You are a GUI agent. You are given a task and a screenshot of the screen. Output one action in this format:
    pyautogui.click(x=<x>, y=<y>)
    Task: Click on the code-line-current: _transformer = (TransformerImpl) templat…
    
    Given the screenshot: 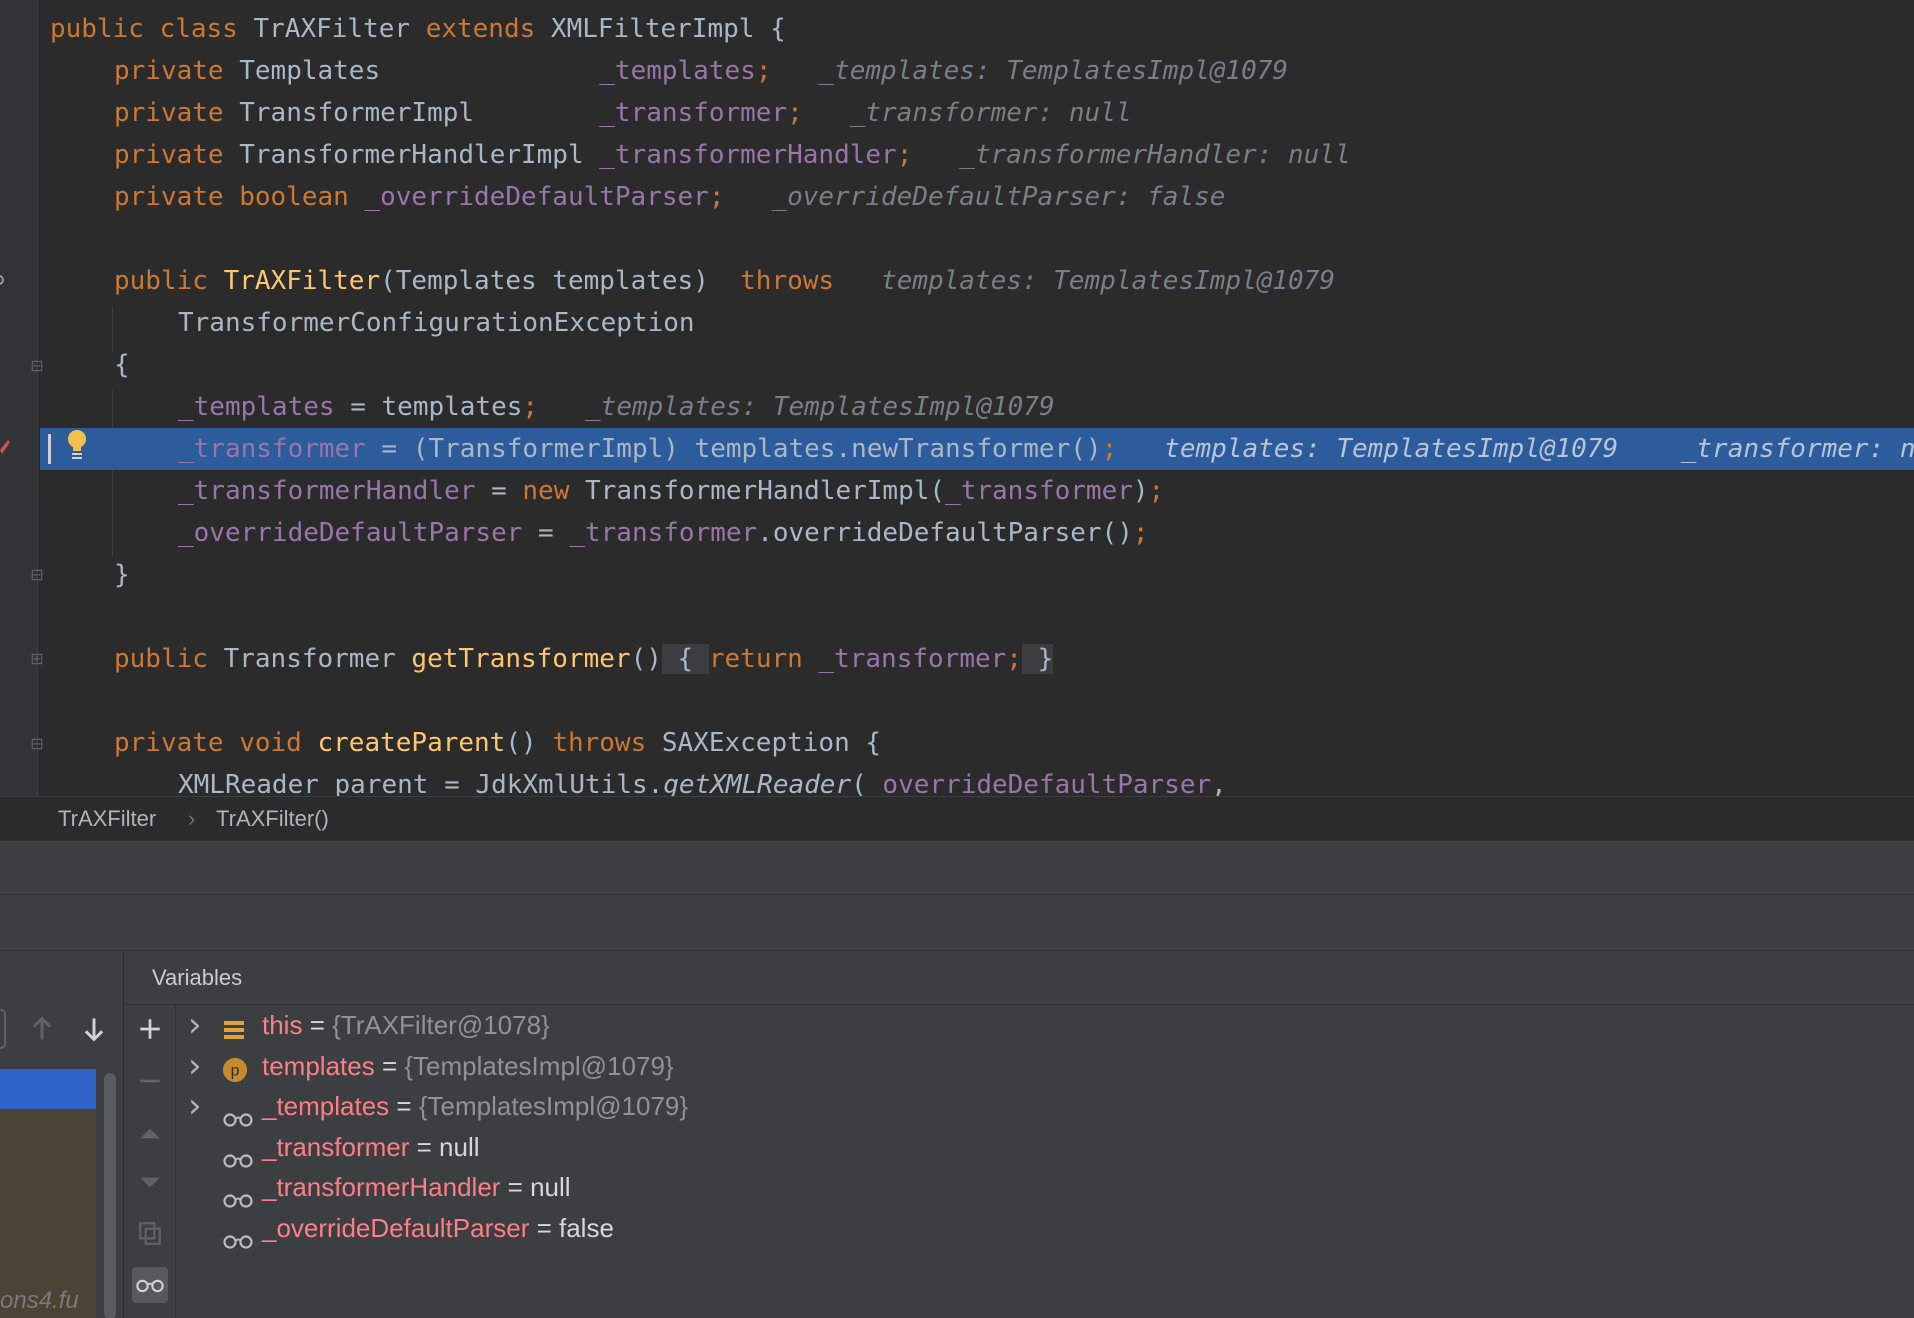 What is the action you would take?
    pyautogui.click(x=977, y=449)
    